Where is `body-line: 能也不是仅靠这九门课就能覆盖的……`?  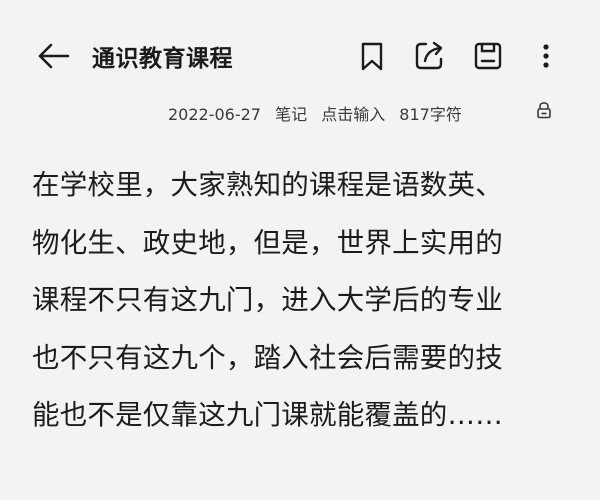 body-line: 能也不是仅靠这九门课就能覆盖的…… is located at coordinates (267, 415).